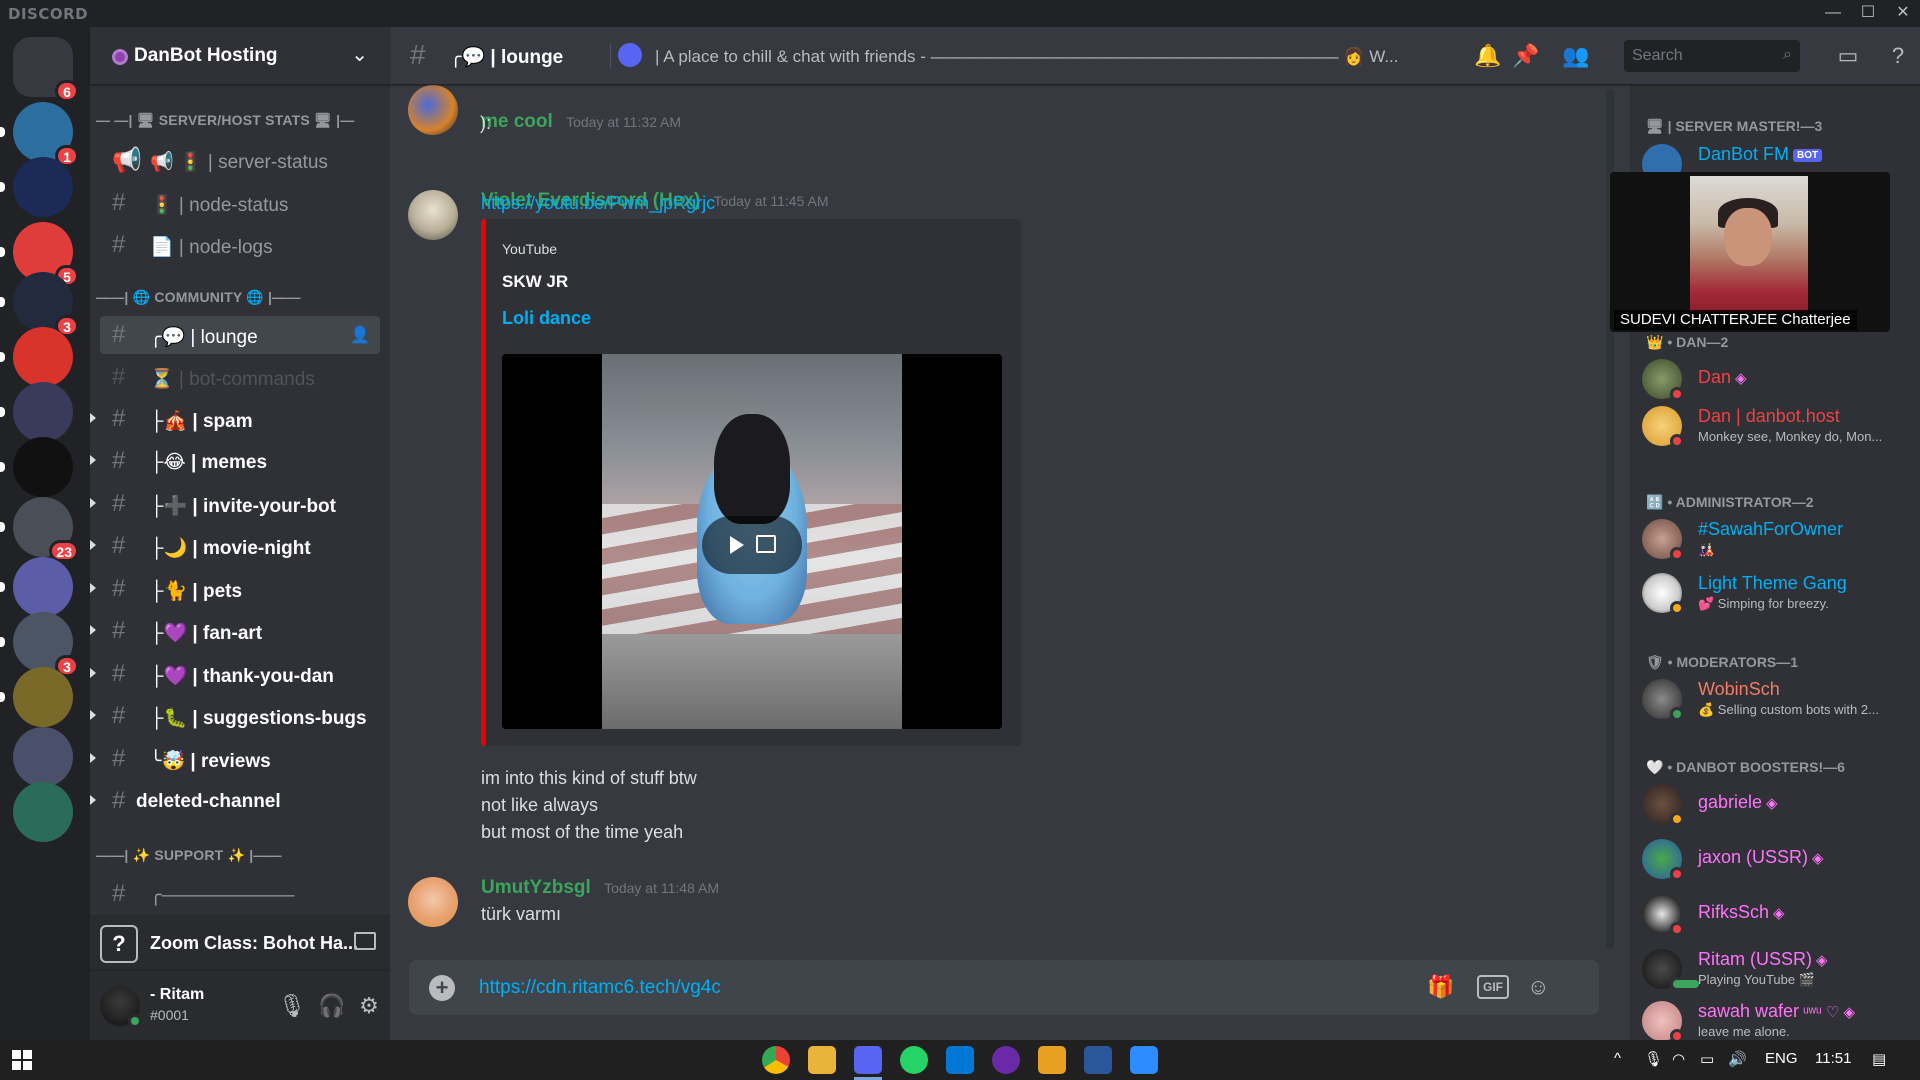 Image resolution: width=1920 pixels, height=1080 pixels. What do you see at coordinates (46, 69) in the screenshot?
I see `server-icon: 6` at bounding box center [46, 69].